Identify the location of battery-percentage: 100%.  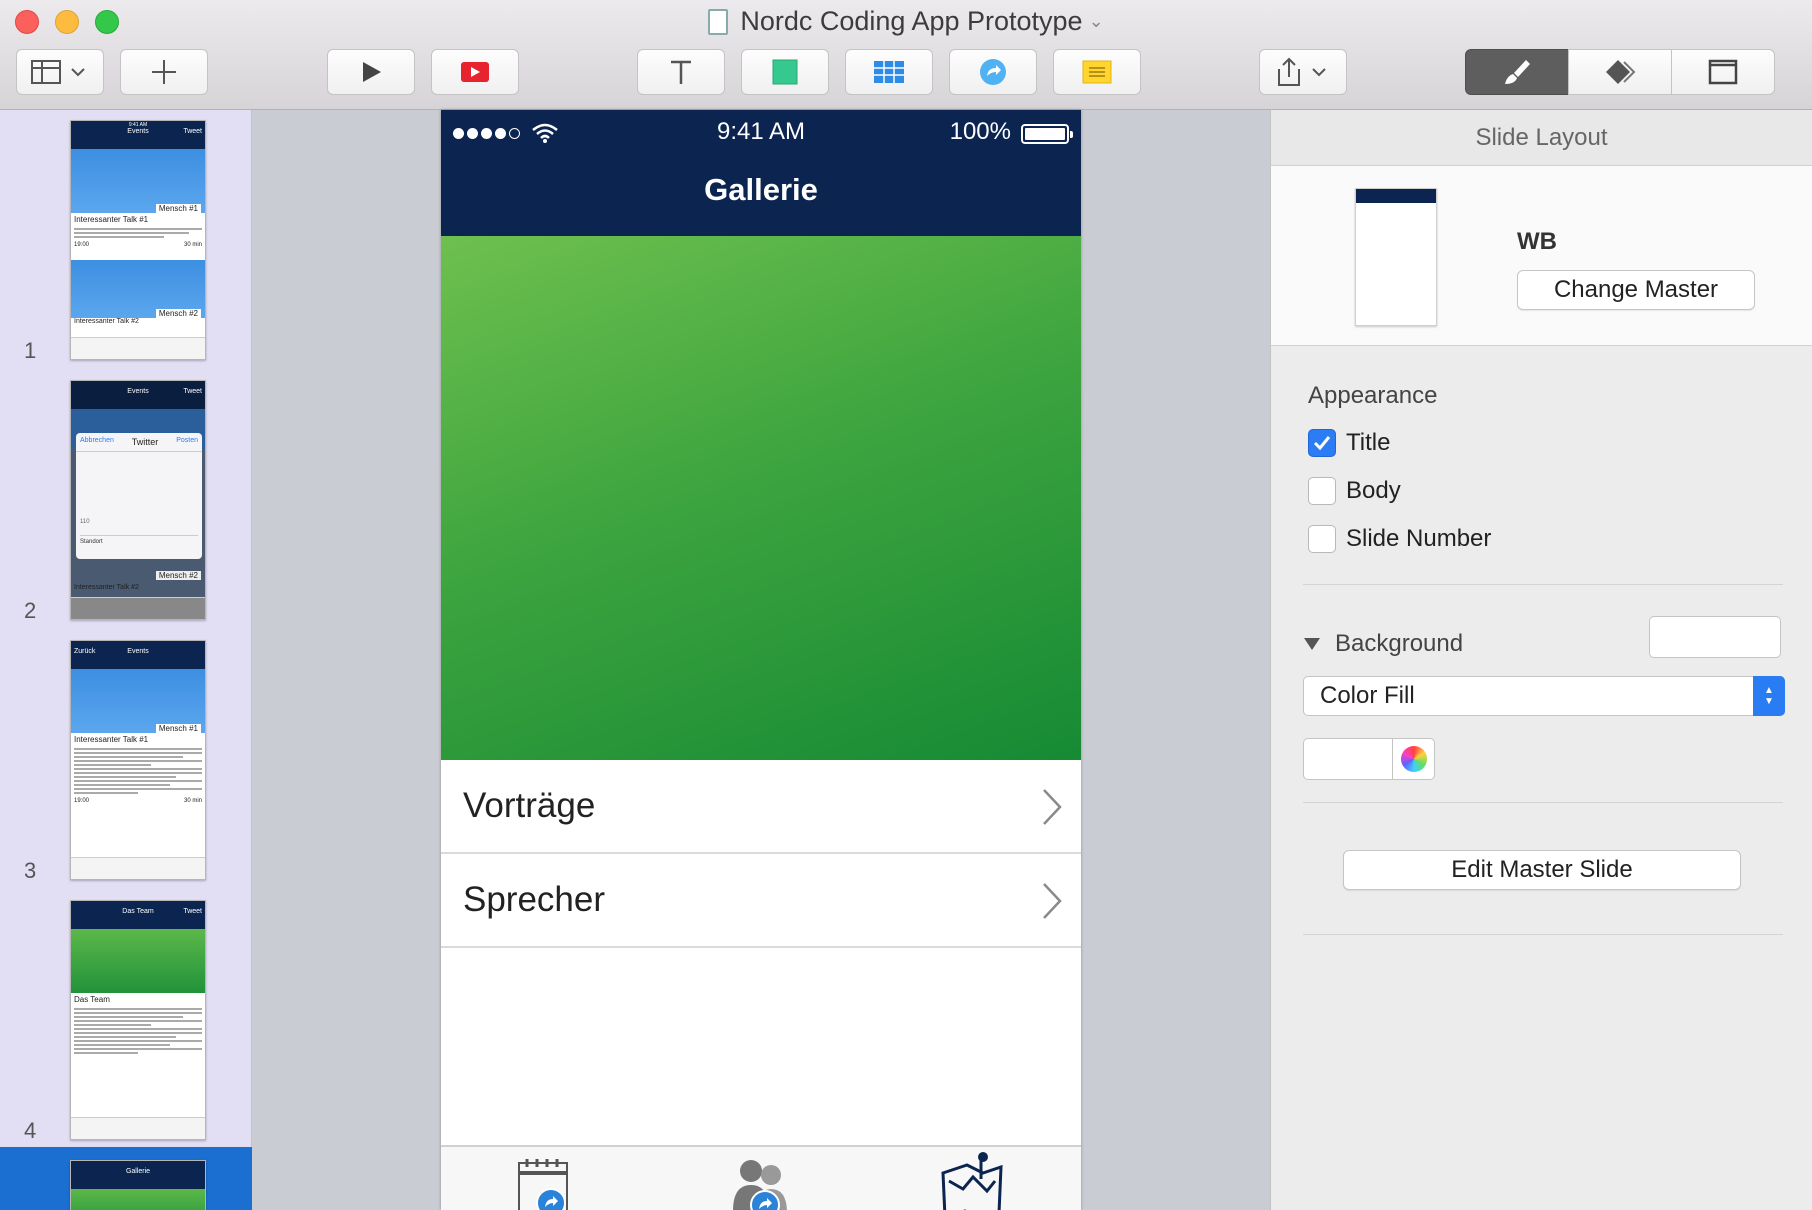
(980, 131).